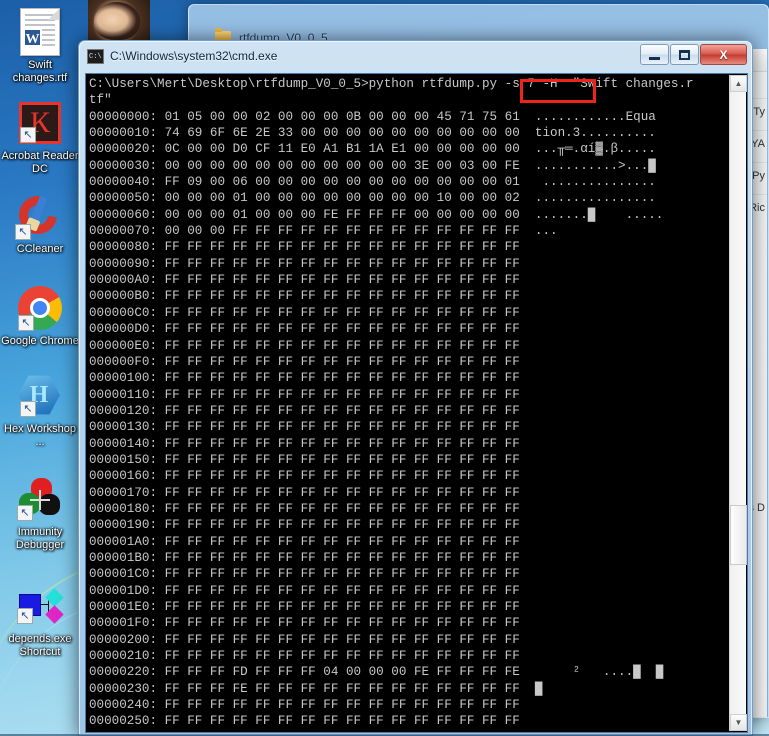 The image size is (769, 736). What do you see at coordinates (758, 144) in the screenshot?
I see `column-fragment-yara: YA` at bounding box center [758, 144].